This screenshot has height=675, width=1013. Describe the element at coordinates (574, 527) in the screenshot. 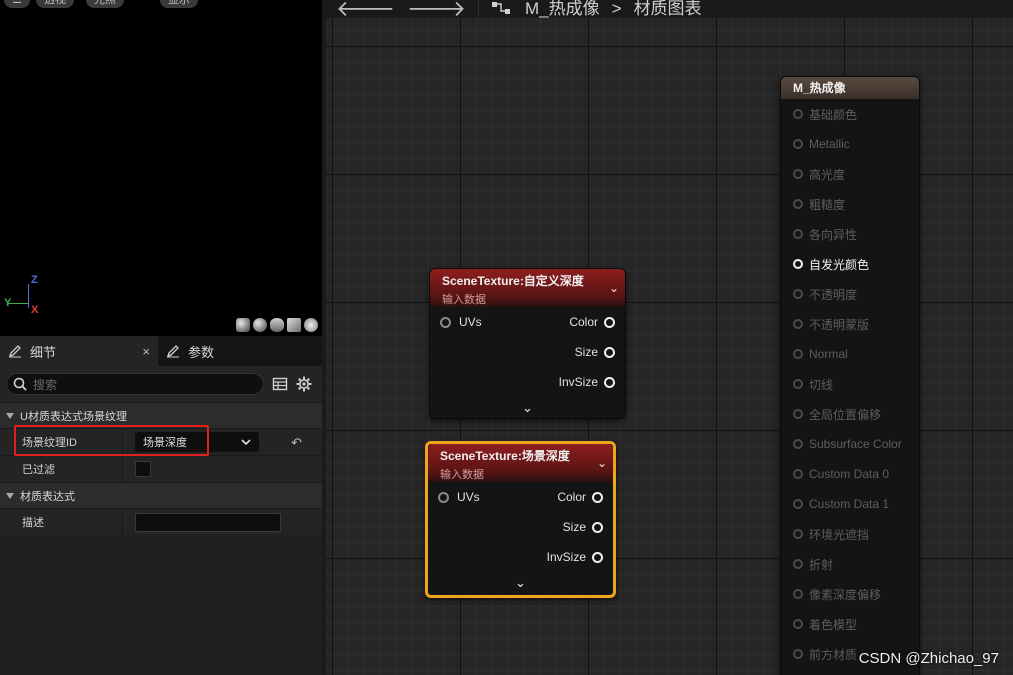

I see `output-pin-label: Size` at that location.